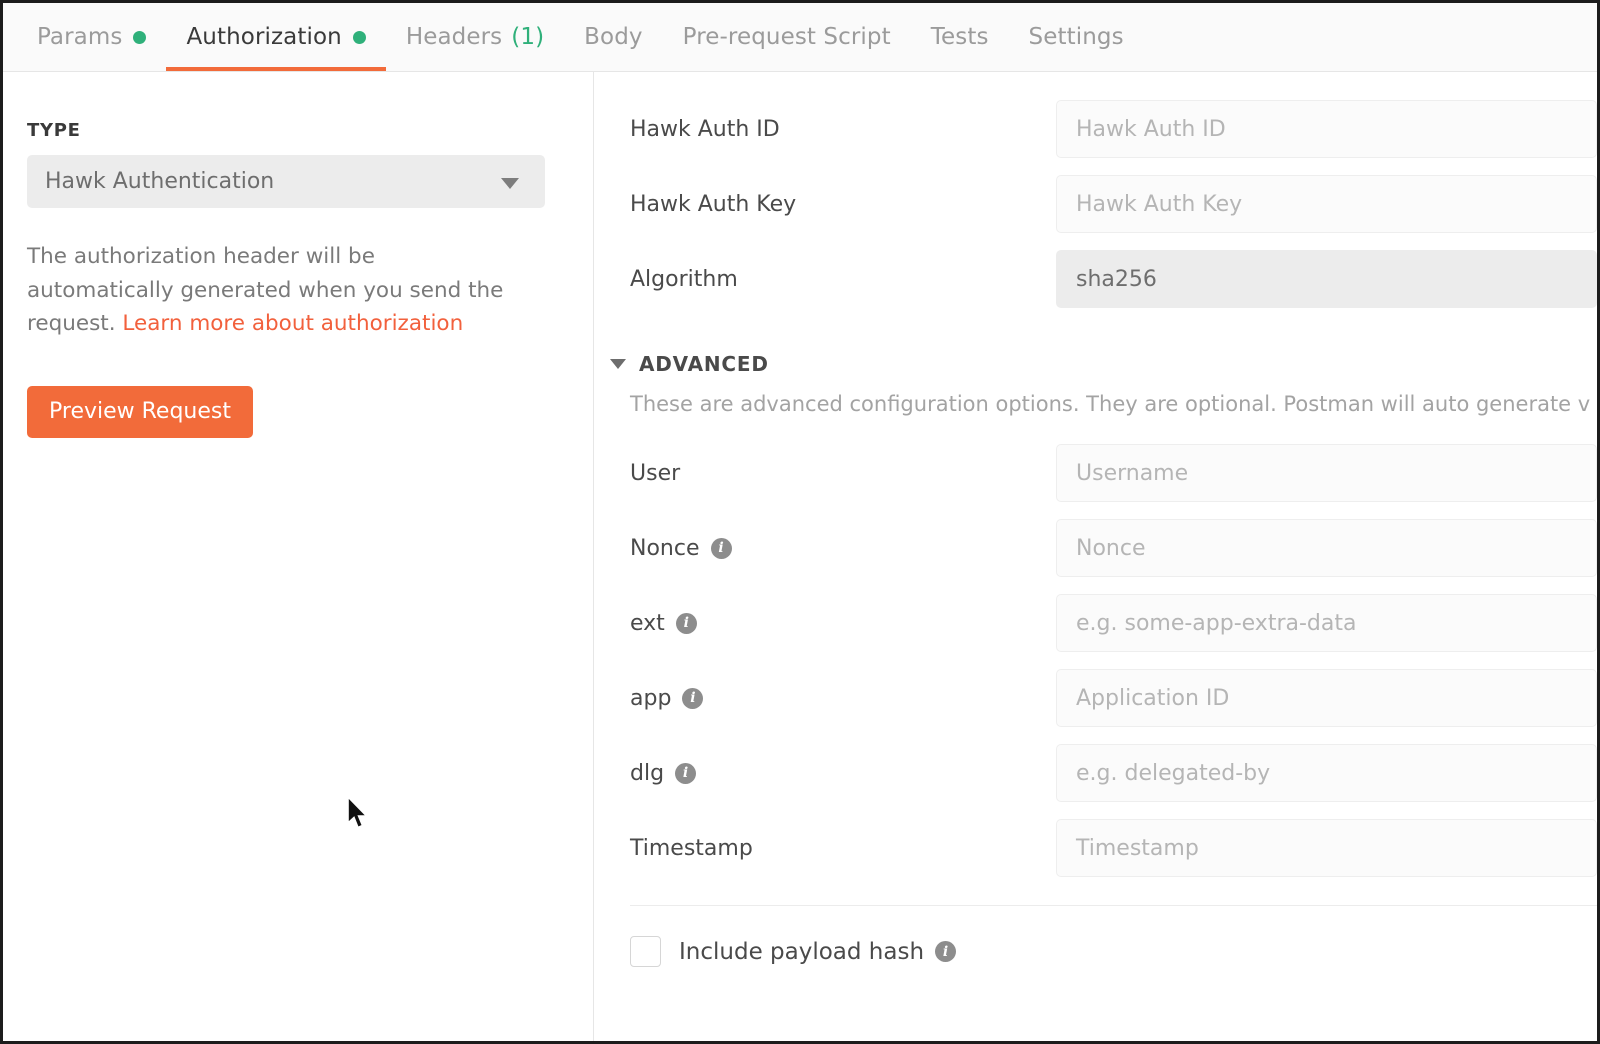  I want to click on field-row-nonce: Nonce i Nonce, so click(1096, 548).